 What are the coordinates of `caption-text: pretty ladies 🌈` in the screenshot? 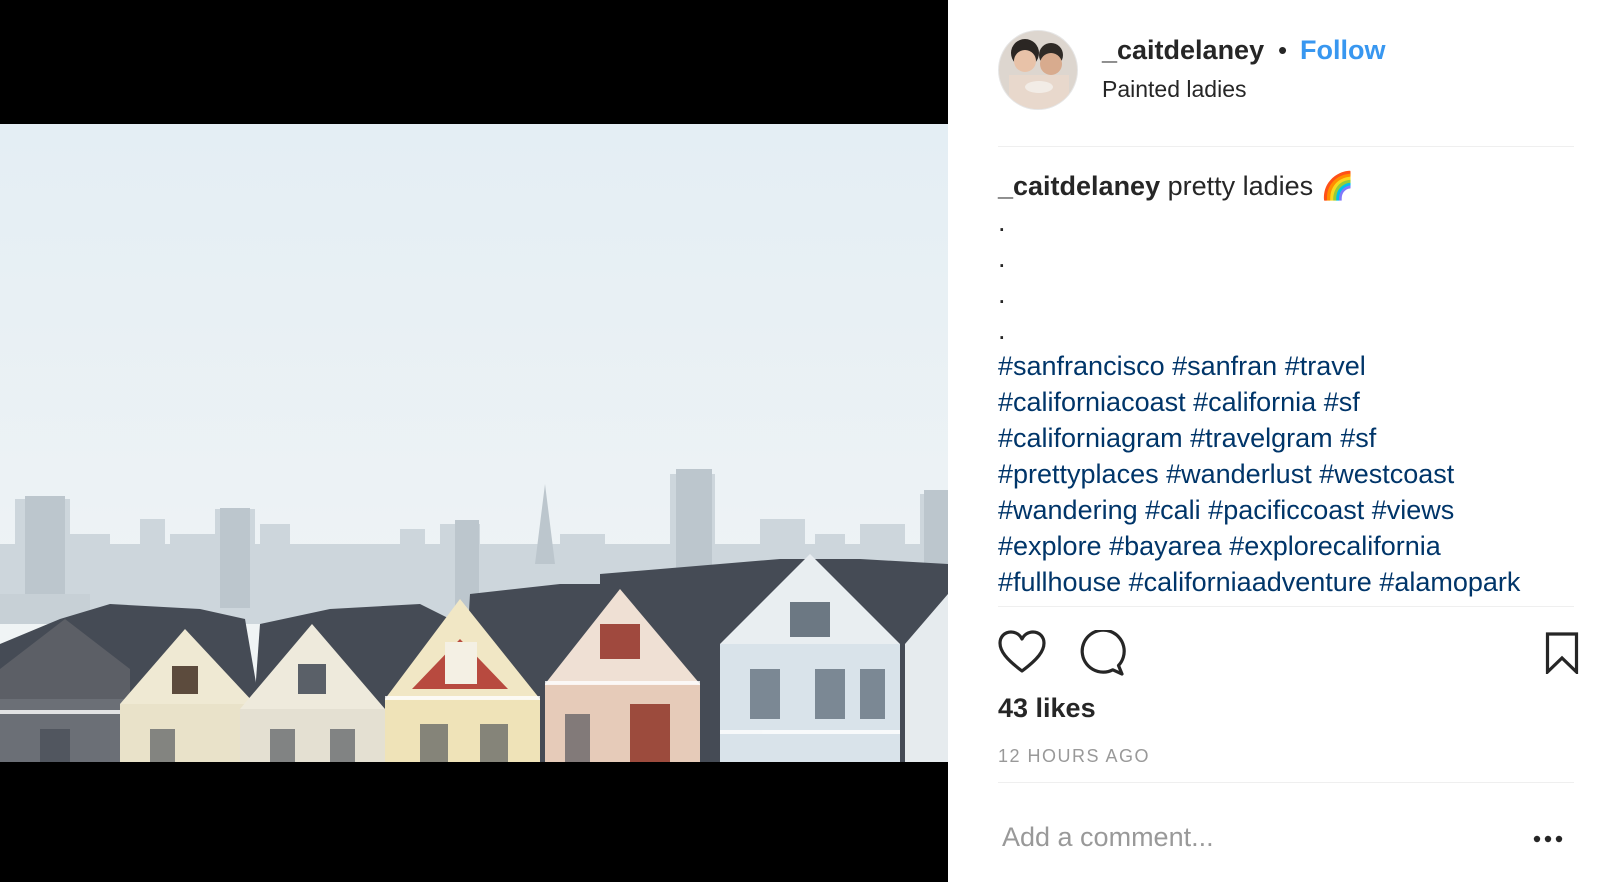 It's located at (1261, 186).